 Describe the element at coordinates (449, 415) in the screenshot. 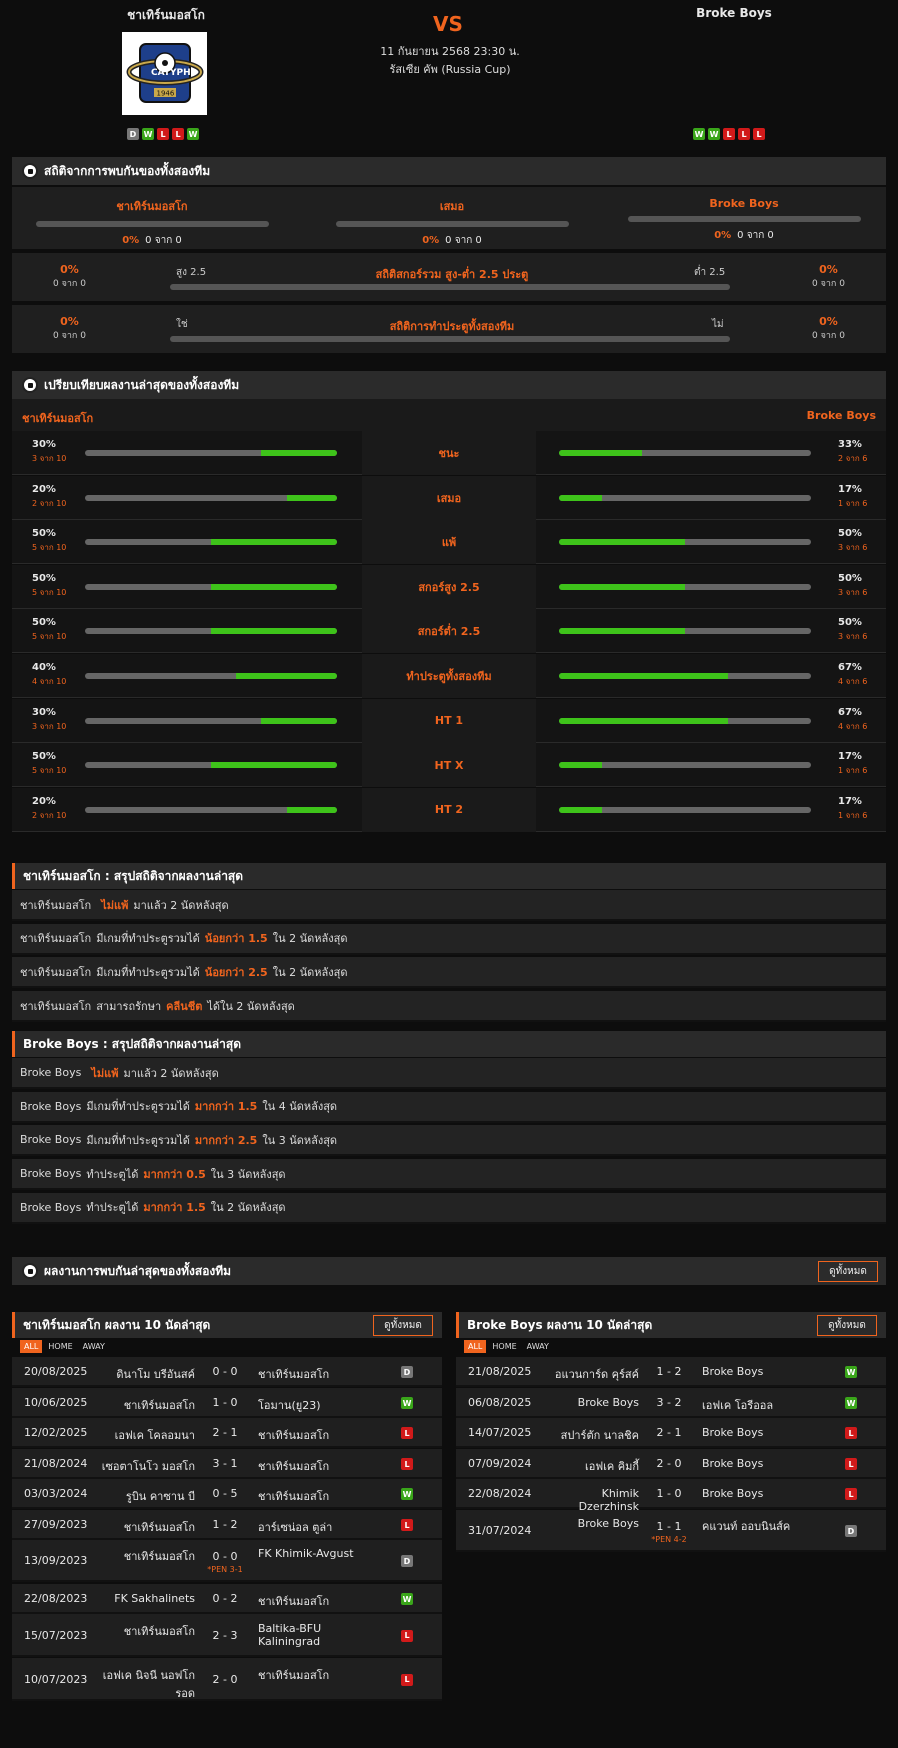

I see `compare-header: ชาเทิร์นมอสโก Broke Boys` at that location.